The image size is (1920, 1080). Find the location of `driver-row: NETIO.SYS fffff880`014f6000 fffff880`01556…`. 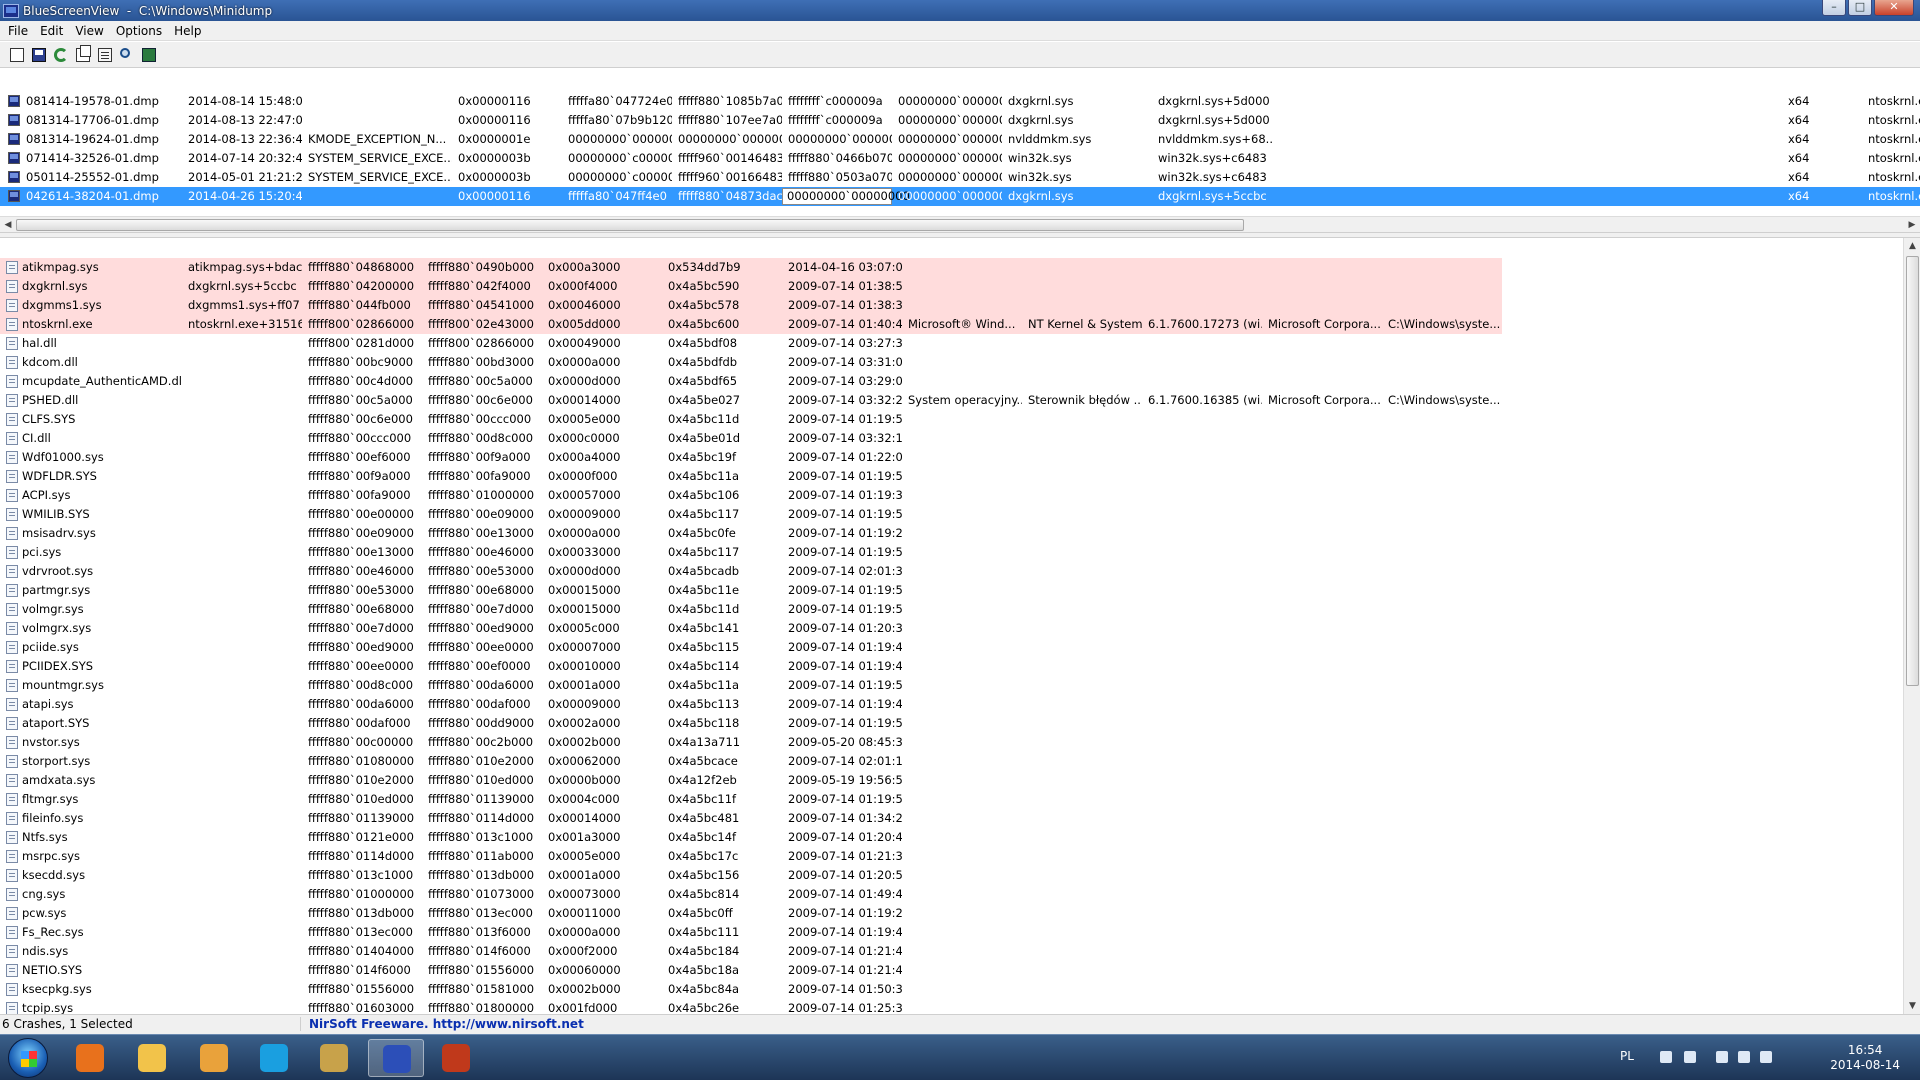

driver-row: NETIO.SYS fffff880`014f6000 fffff880`01556… is located at coordinates (951, 970).